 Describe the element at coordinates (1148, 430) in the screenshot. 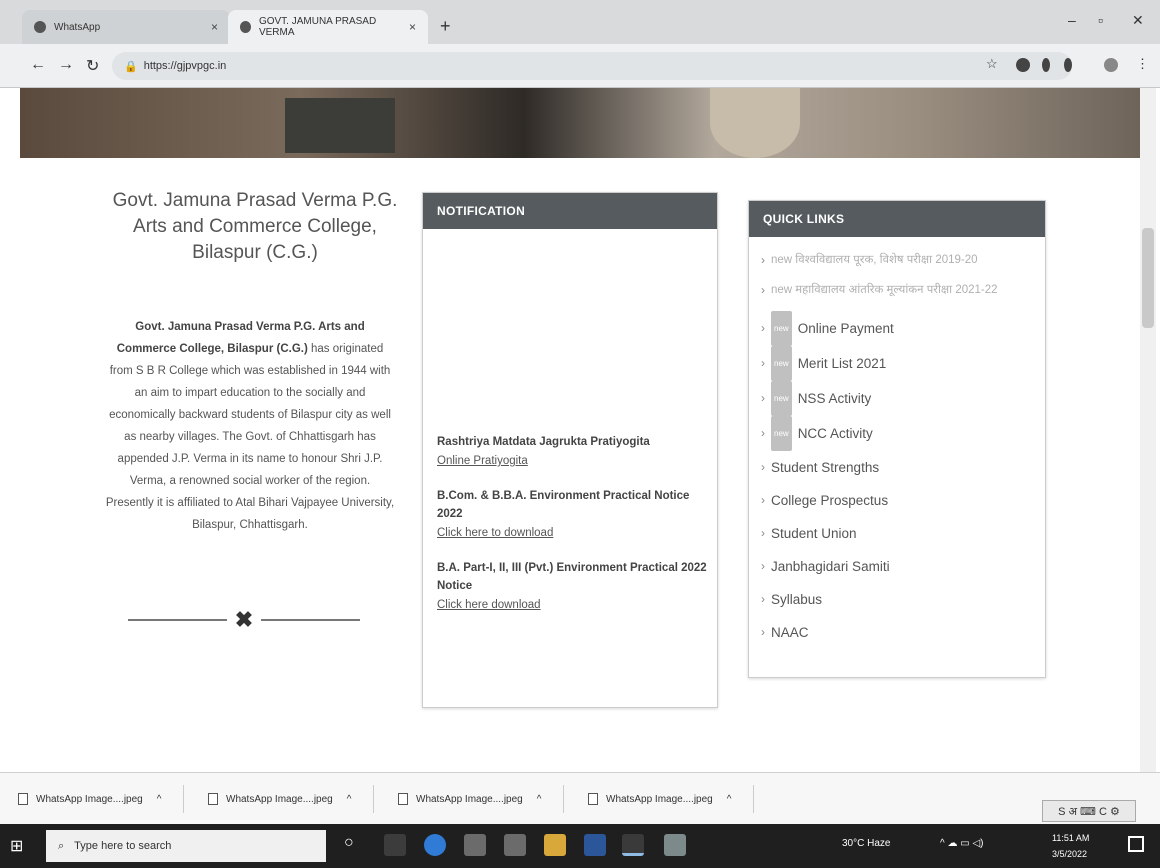

I see `page-scrollbar` at that location.